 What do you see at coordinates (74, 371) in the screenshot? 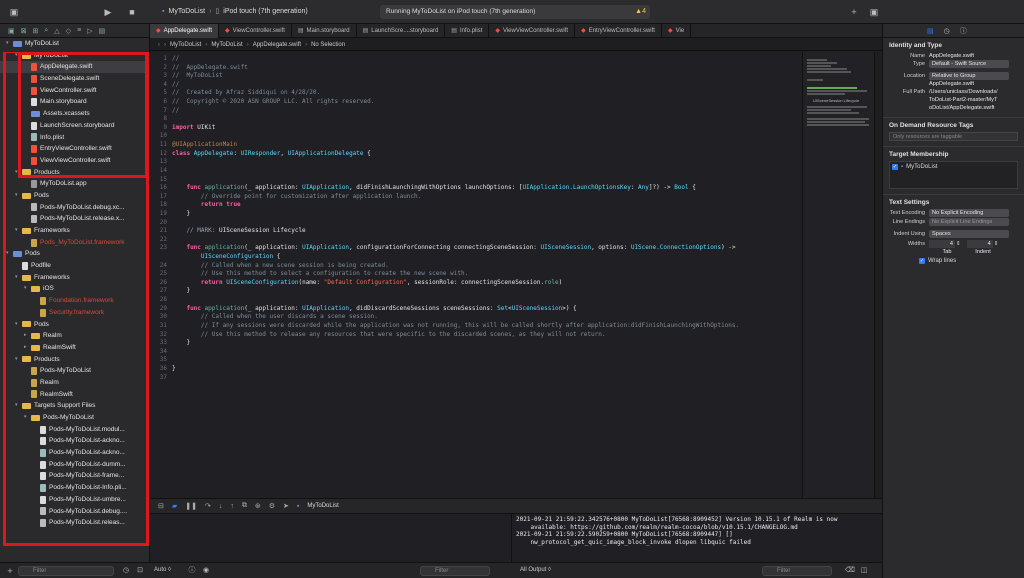
I see `tree-item: Pods-MyToDoList` at bounding box center [74, 371].